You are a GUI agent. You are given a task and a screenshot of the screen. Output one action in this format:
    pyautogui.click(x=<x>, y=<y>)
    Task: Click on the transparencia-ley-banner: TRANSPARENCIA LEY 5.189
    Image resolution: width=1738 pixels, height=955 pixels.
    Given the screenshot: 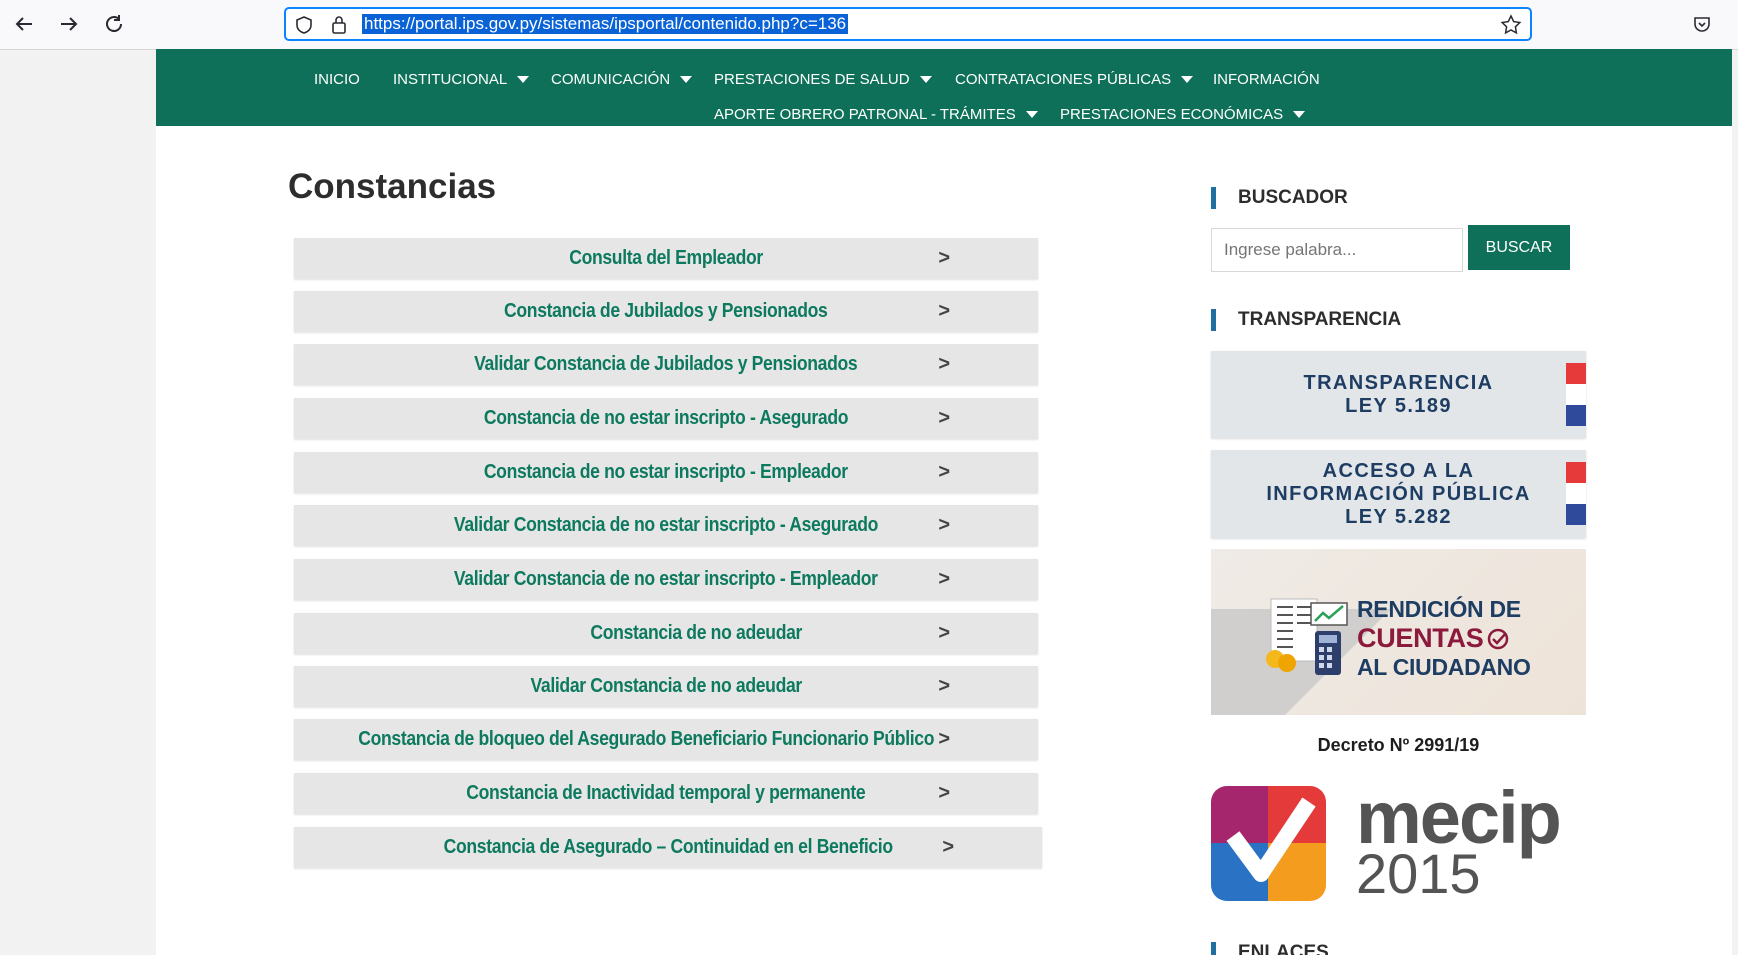 What is the action you would take?
    pyautogui.click(x=1398, y=394)
    